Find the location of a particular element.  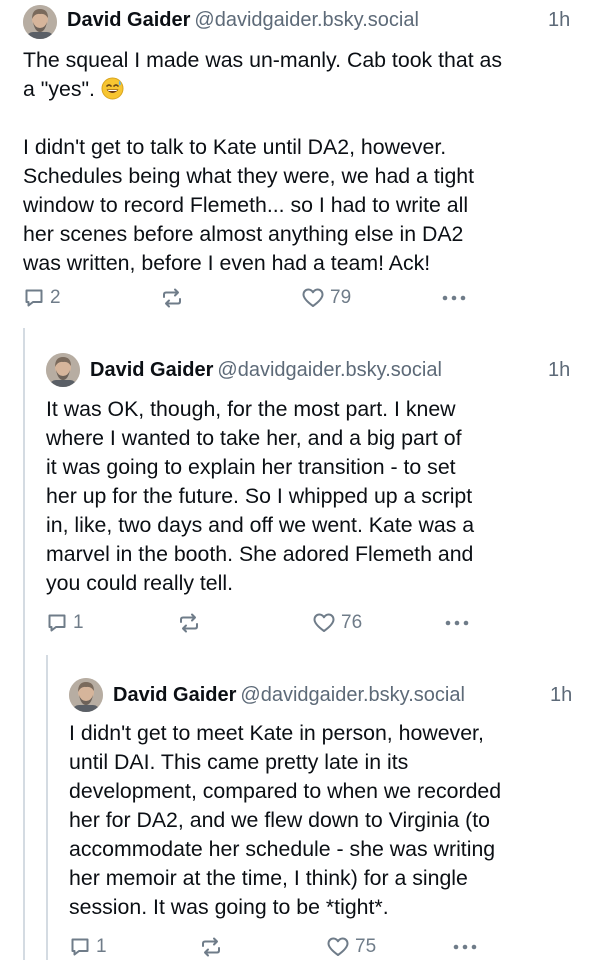

more-icon is located at coordinates (465, 947).